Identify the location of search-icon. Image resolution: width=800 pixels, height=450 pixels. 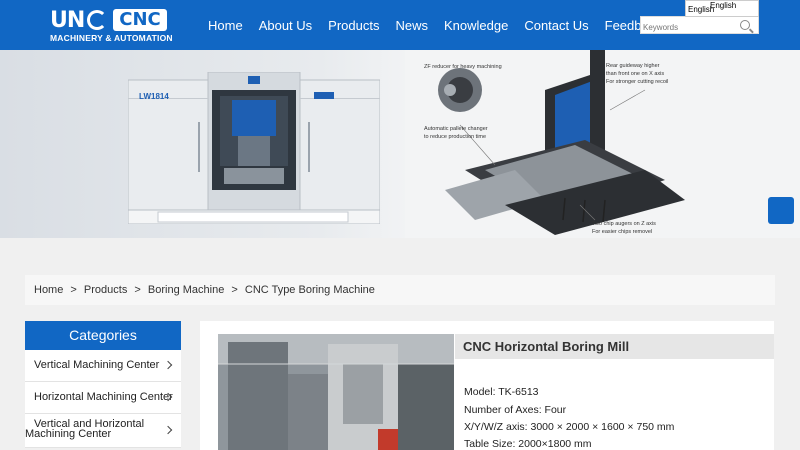
(745, 25).